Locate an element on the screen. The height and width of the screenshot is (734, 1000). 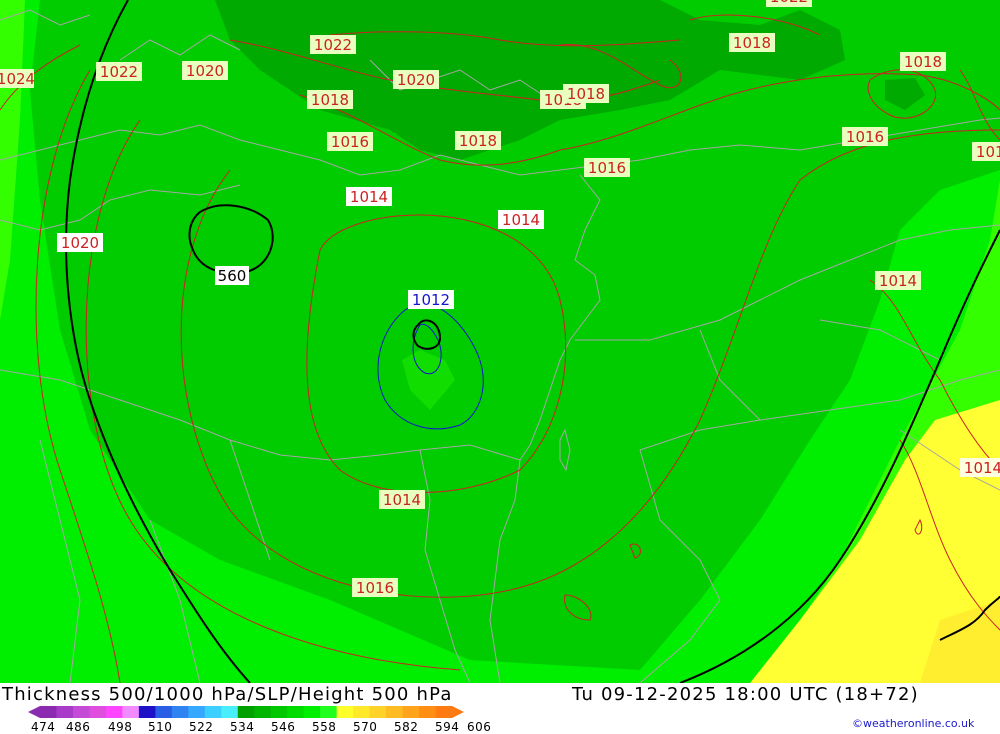
credit: ©weatheronline.co.uk is located at coordinates (913, 723).